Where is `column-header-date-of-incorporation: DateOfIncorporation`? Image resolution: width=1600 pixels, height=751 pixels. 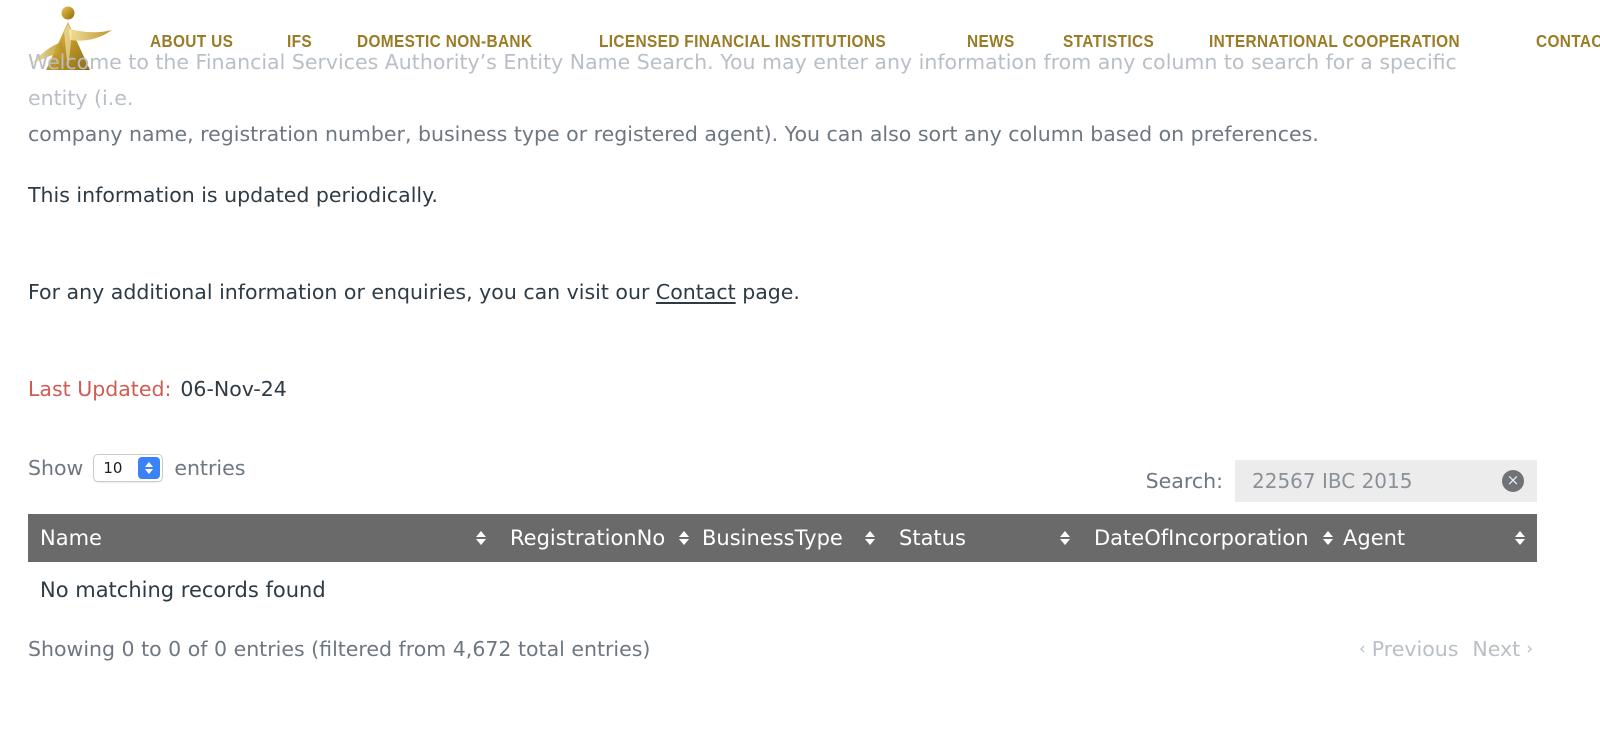
column-header-date-of-incorporation: DateOfIncorporation is located at coordinates (1207, 538).